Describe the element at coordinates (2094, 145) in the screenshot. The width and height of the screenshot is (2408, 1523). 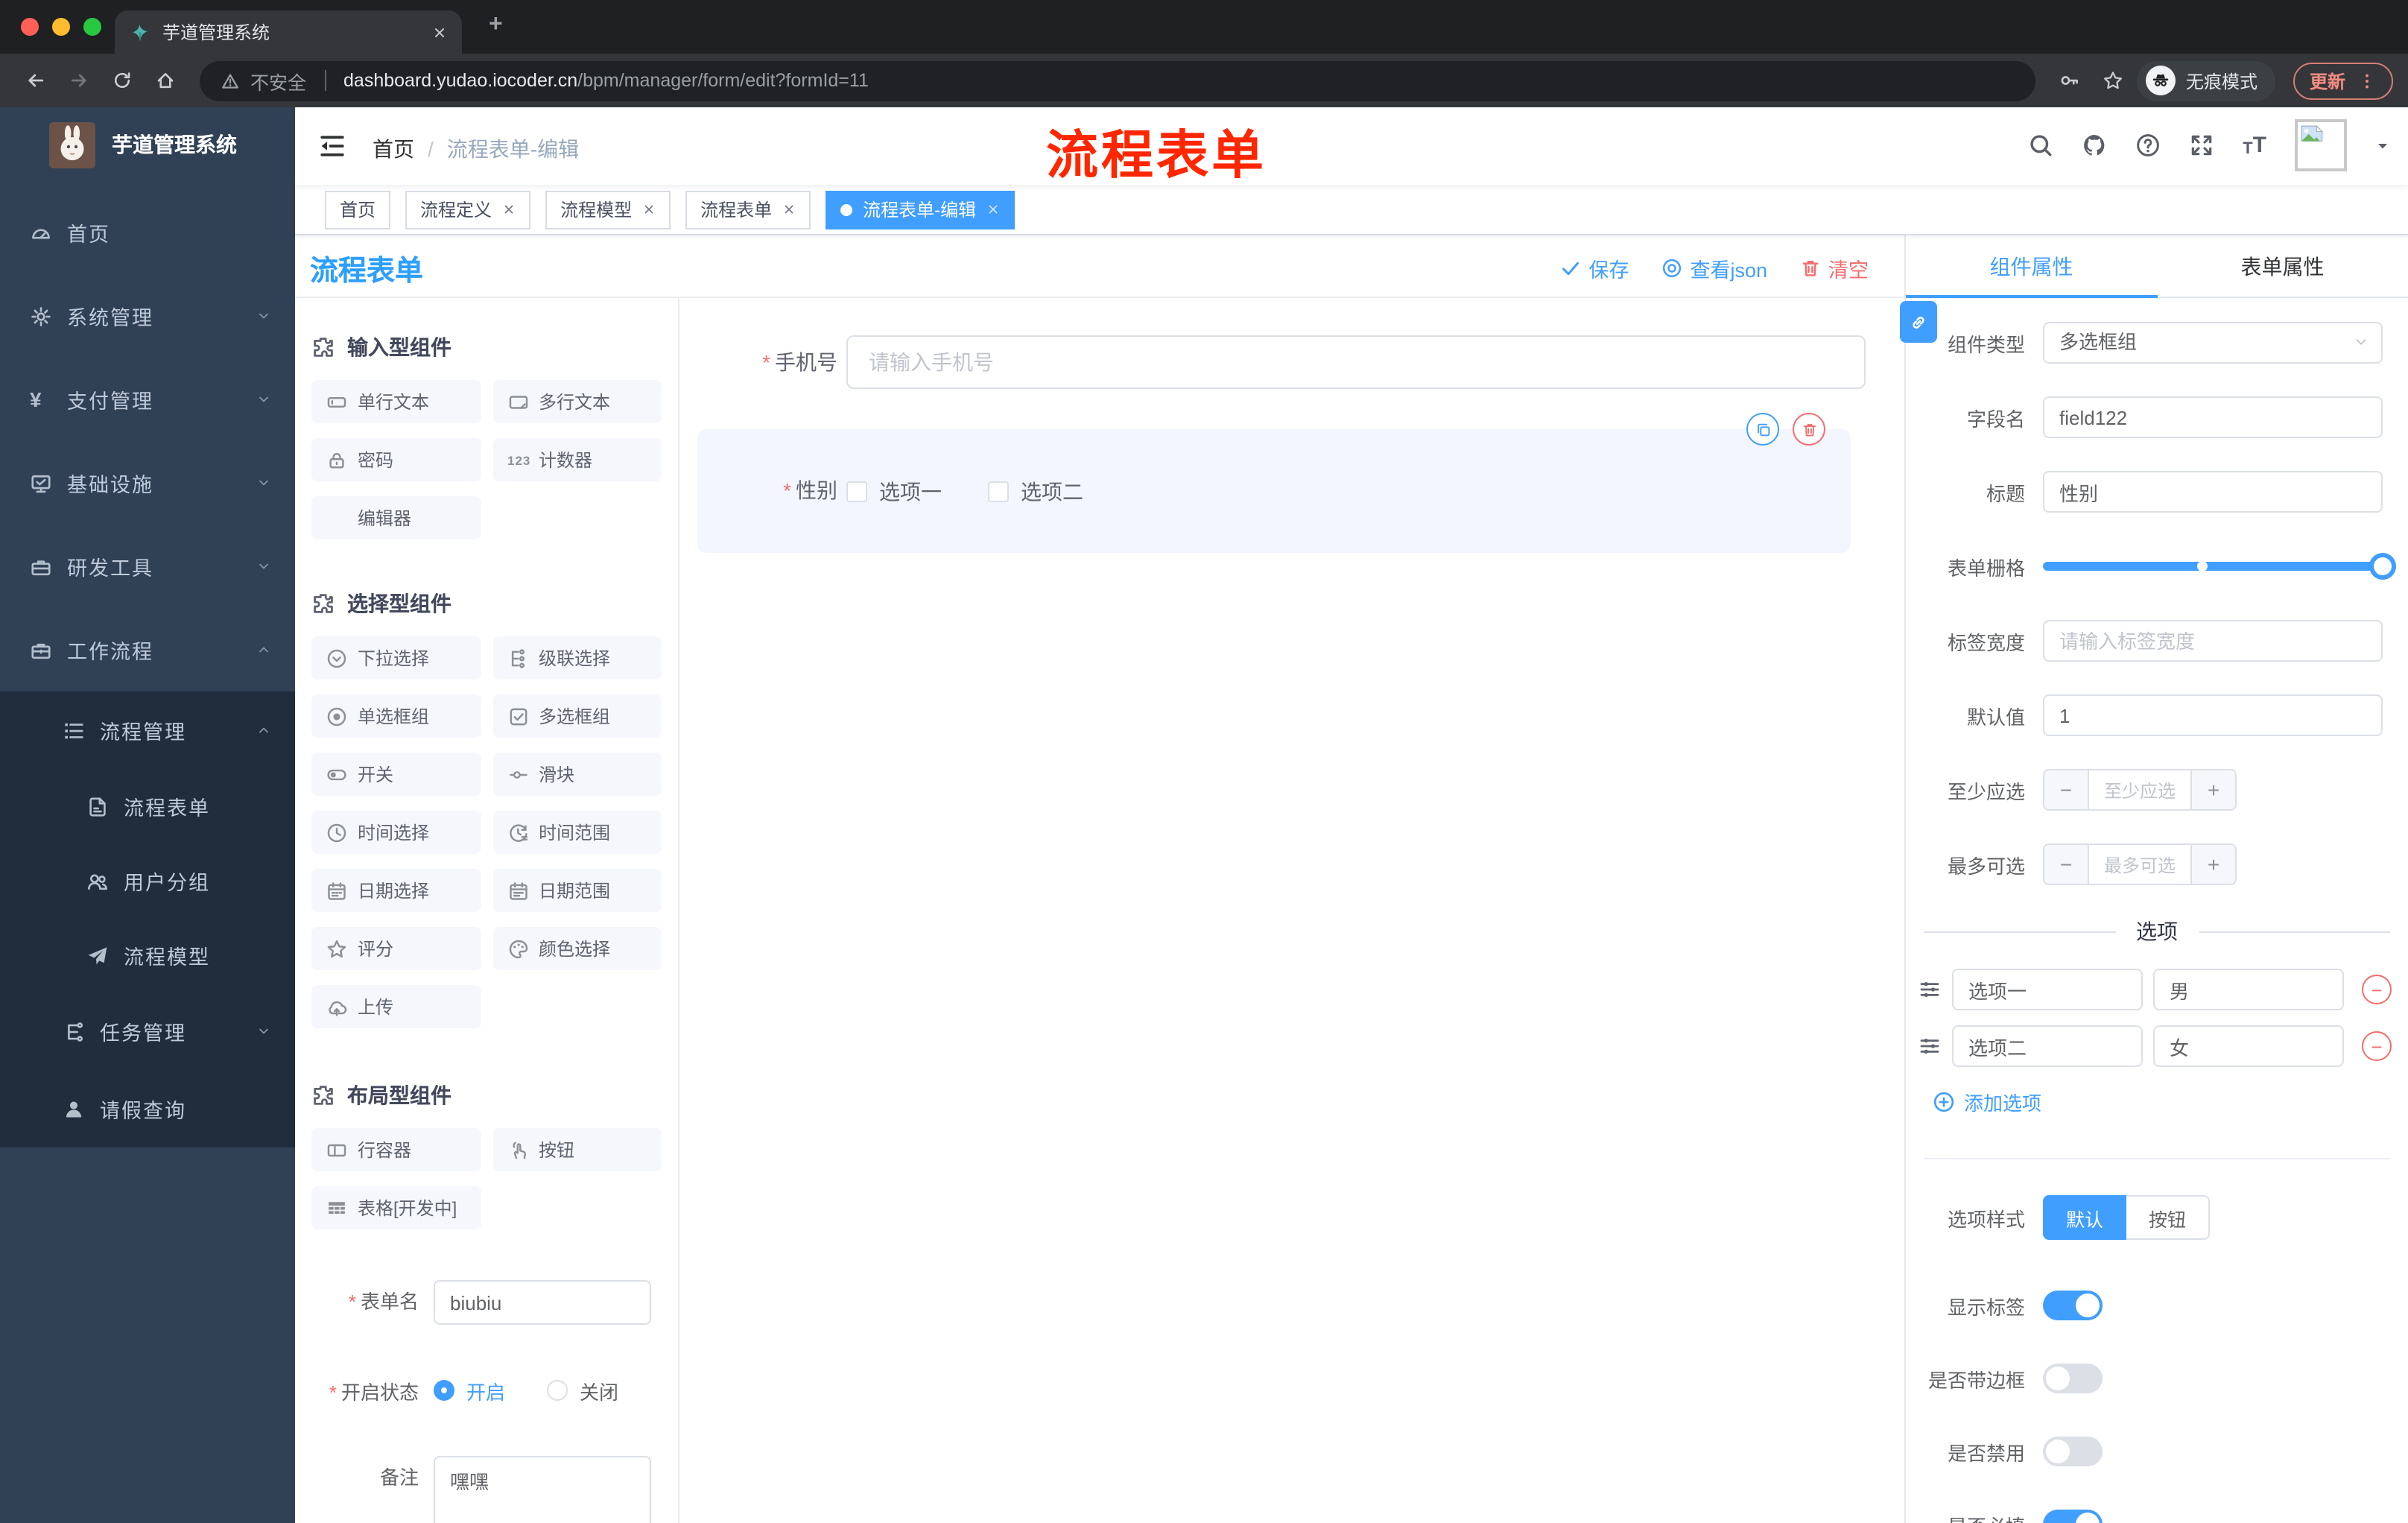
I see `github-icon` at that location.